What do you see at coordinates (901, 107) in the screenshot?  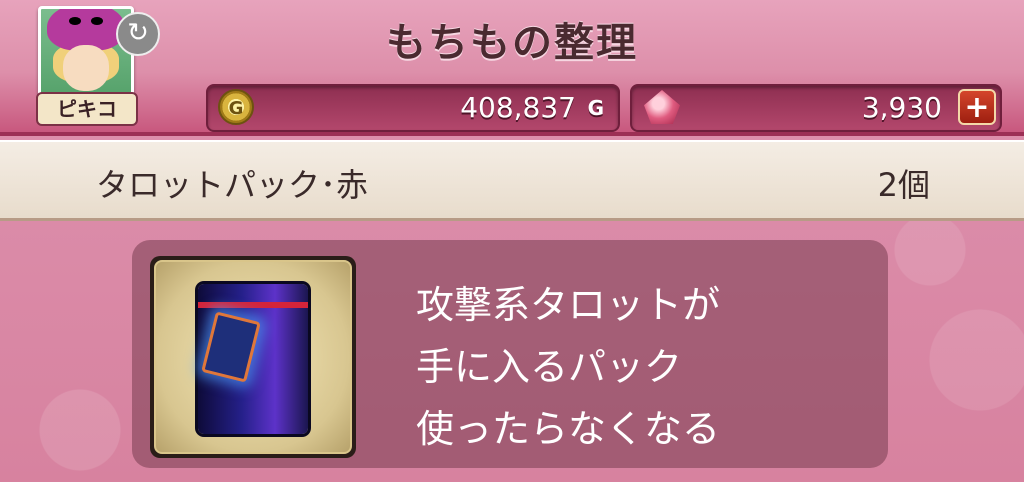 I see `gem-amount: 3,930` at bounding box center [901, 107].